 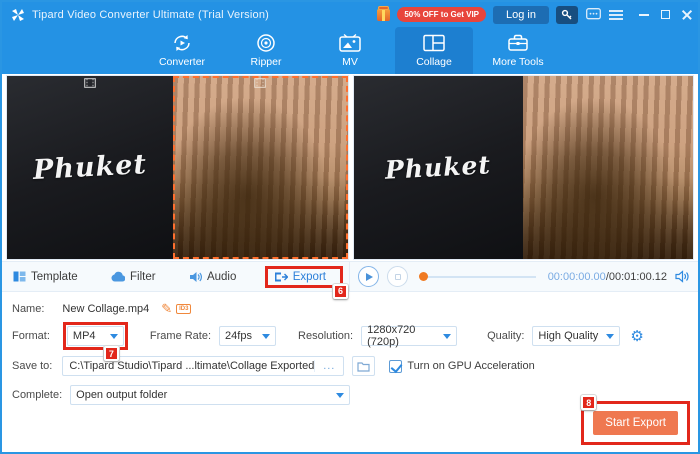 I want to click on tab-audio: Audio, so click(x=212, y=277).